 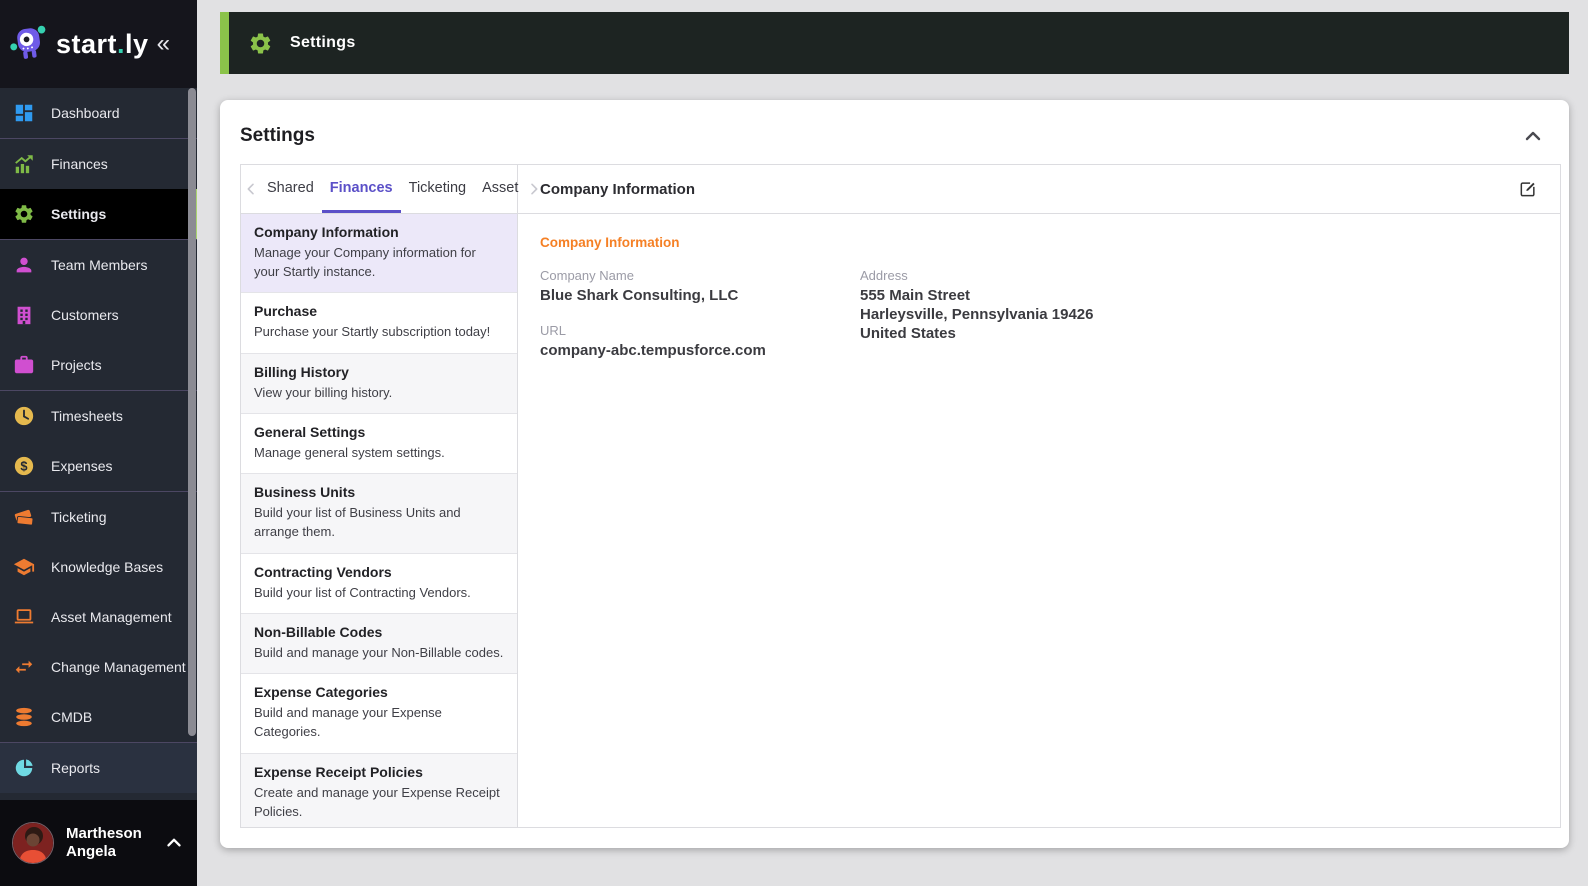 What do you see at coordinates (174, 843) in the screenshot?
I see `chevron-up-icon` at bounding box center [174, 843].